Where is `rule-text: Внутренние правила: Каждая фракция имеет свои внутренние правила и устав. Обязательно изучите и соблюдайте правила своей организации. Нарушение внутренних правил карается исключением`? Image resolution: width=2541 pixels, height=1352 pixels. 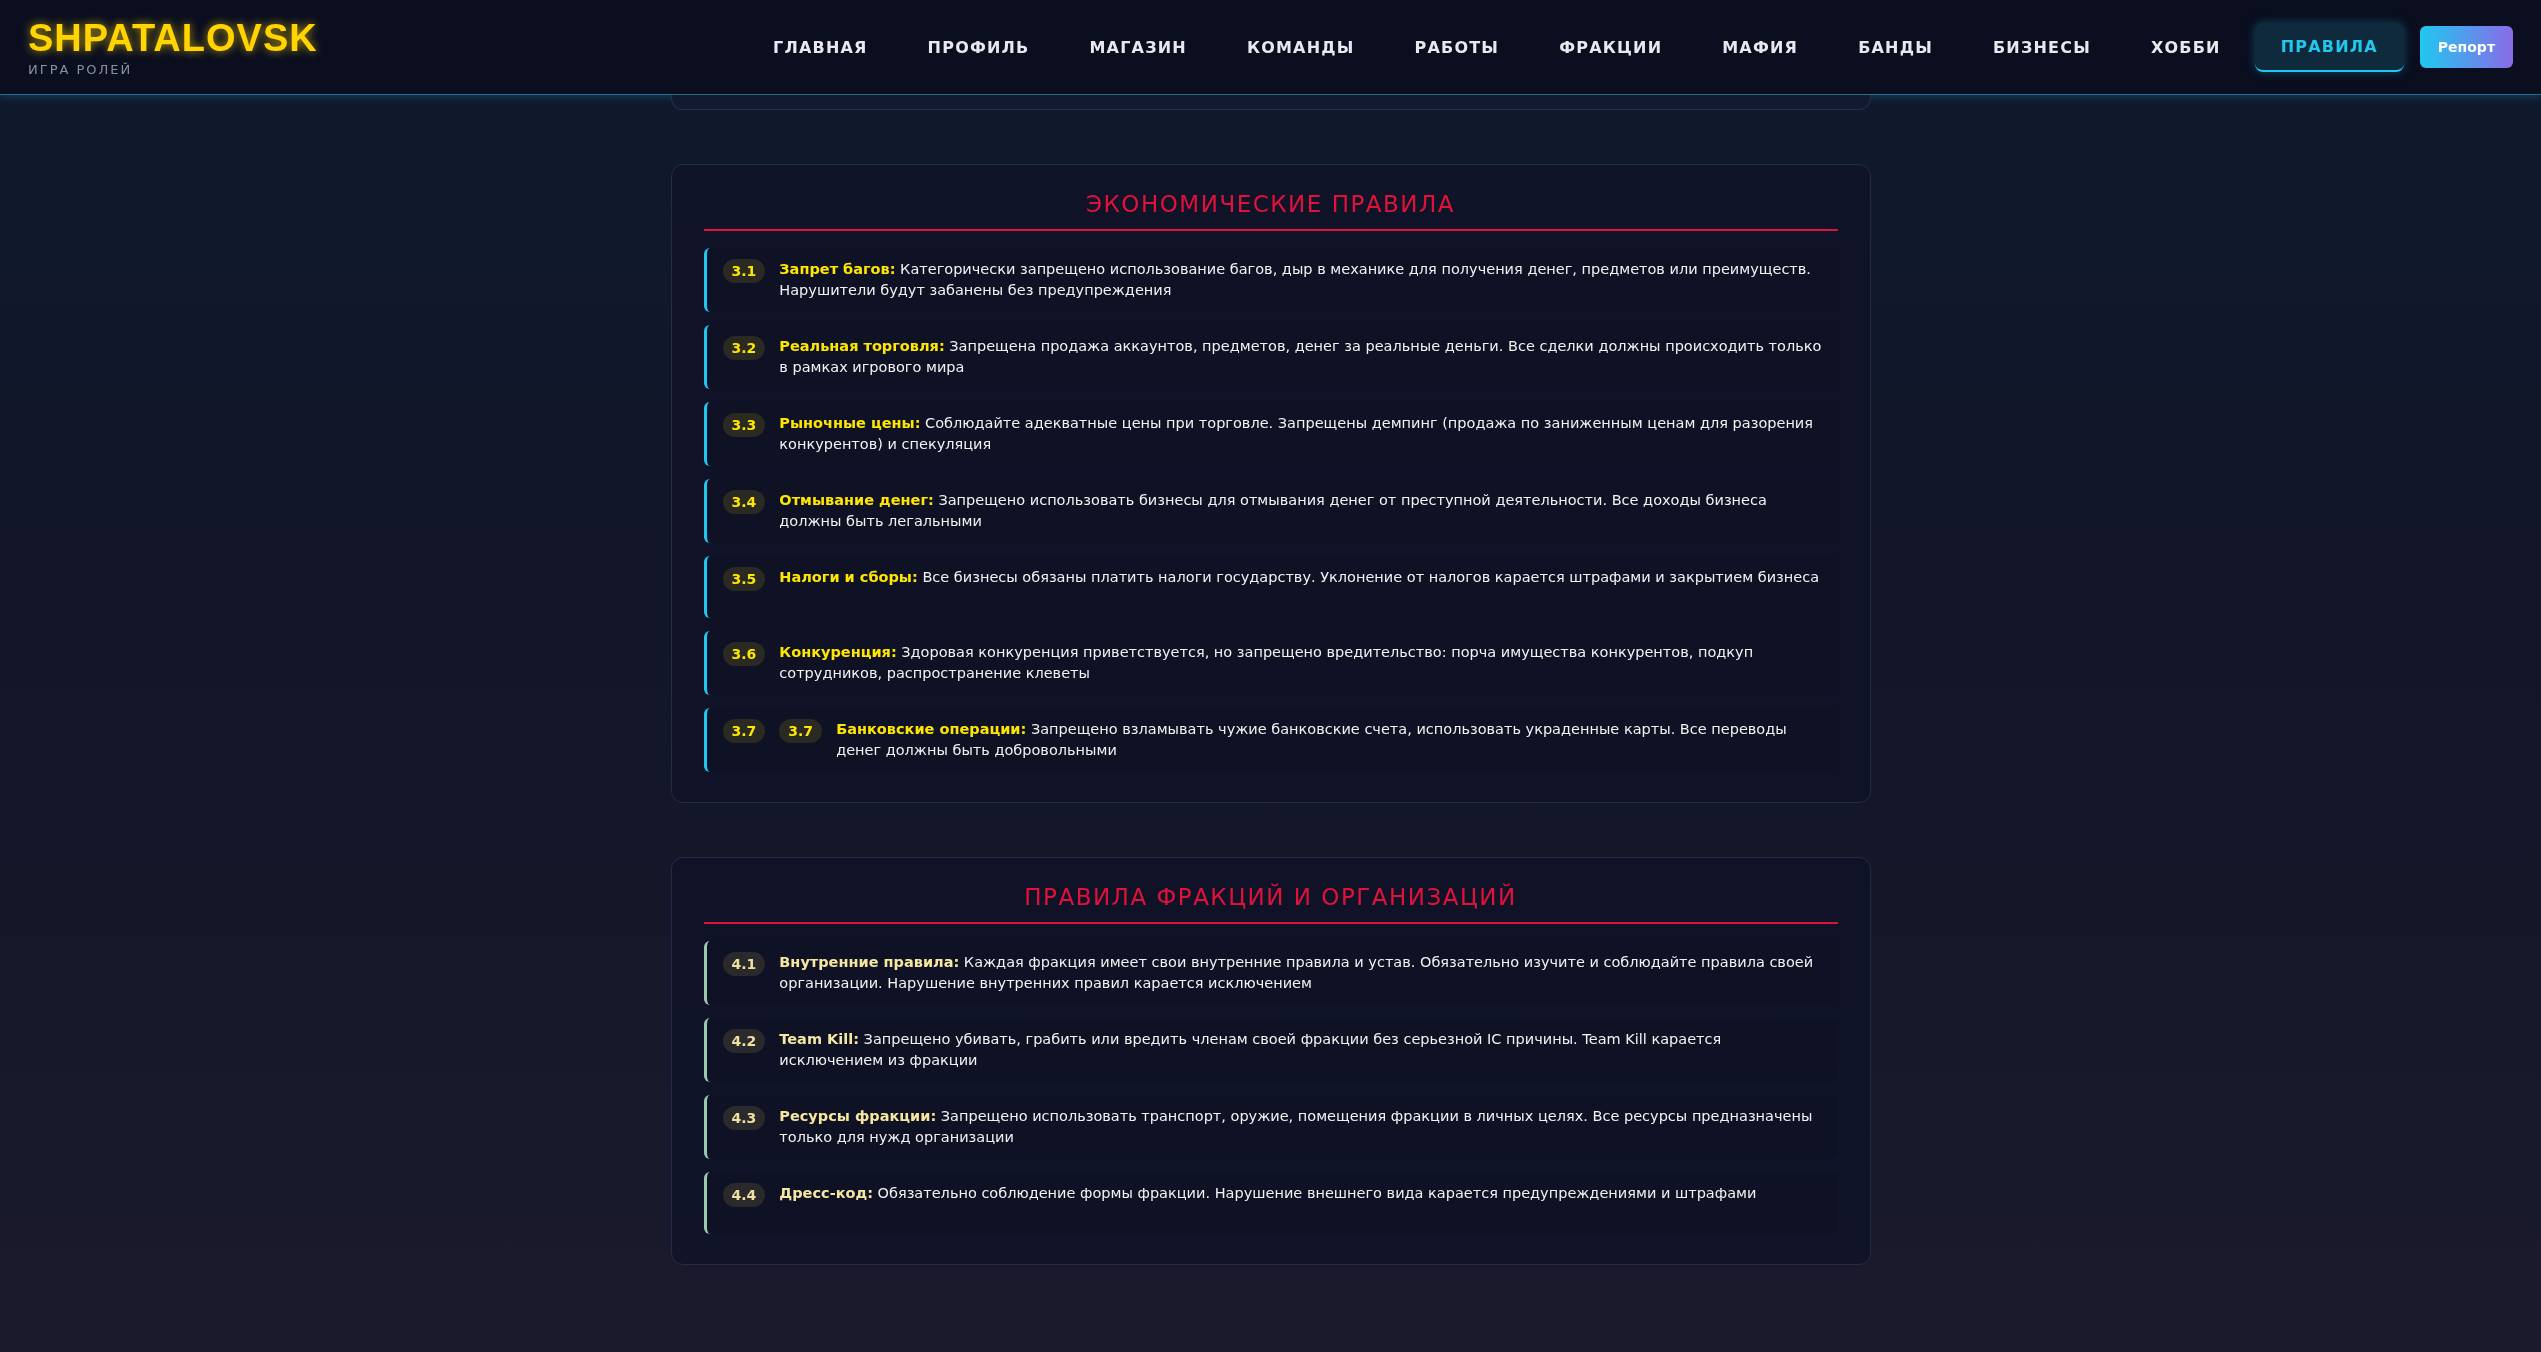 rule-text: Внутренние правила: Каждая фракция имеет свои внутренние правила и устав. Обязательно изучите и соблюдайте правила своей организации. Нарушение внутренних правил карается исключением is located at coordinates (1297, 973).